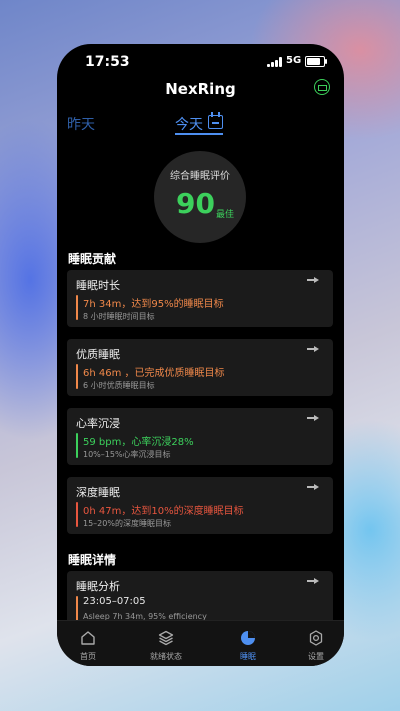 Image resolution: width=400 pixels, height=711 pixels. What do you see at coordinates (127, 523) in the screenshot?
I see `card-sub-text: 15–20%的深度睡眠目标` at bounding box center [127, 523].